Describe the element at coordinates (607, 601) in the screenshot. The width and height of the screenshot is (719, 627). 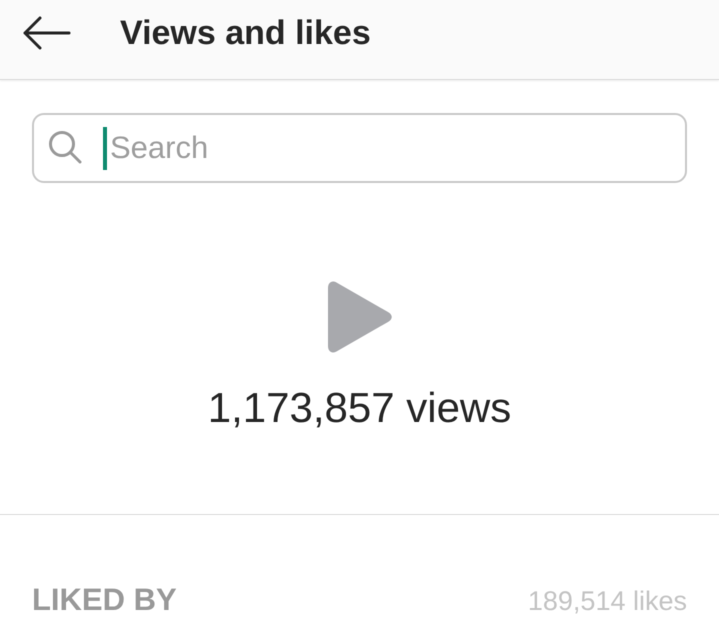
I see `like-count: 189,514 likes` at that location.